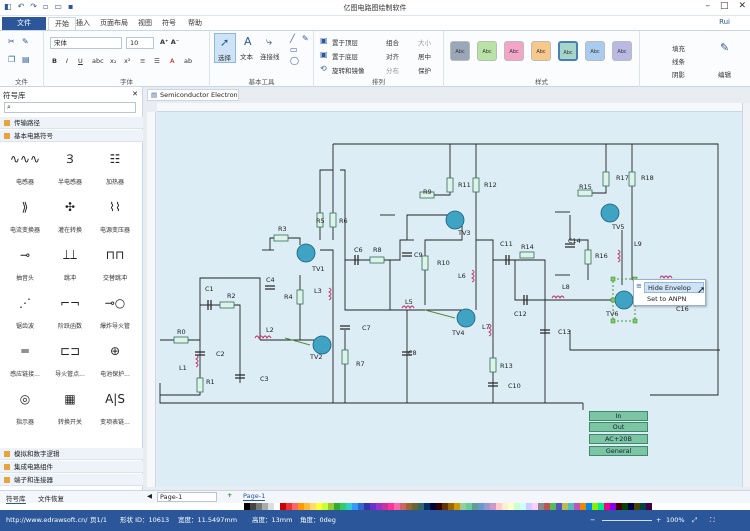 Image resolution: width=750 pixels, height=531 pixels. Describe the element at coordinates (588, 257) in the screenshot. I see `resistor-r16` at that location.